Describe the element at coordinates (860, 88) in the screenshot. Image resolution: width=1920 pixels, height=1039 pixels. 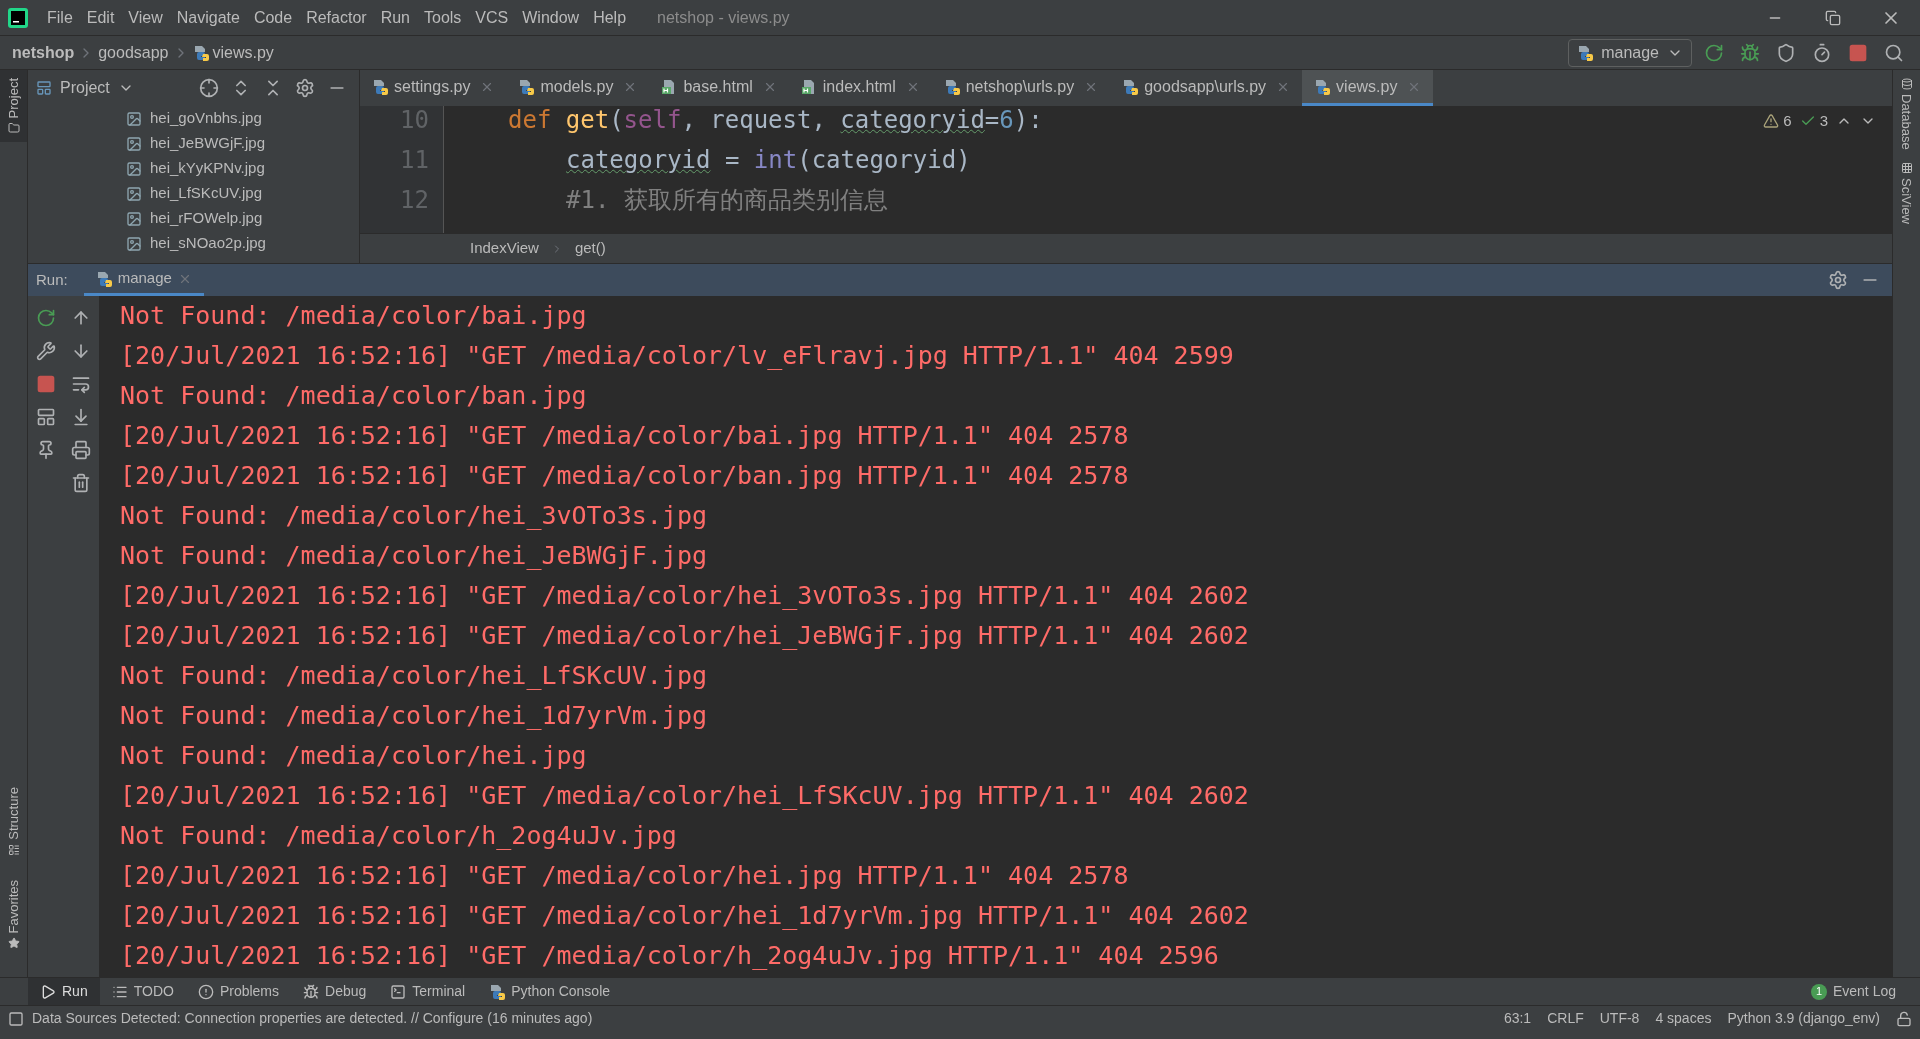
I see `editor-tab: index.html` at that location.